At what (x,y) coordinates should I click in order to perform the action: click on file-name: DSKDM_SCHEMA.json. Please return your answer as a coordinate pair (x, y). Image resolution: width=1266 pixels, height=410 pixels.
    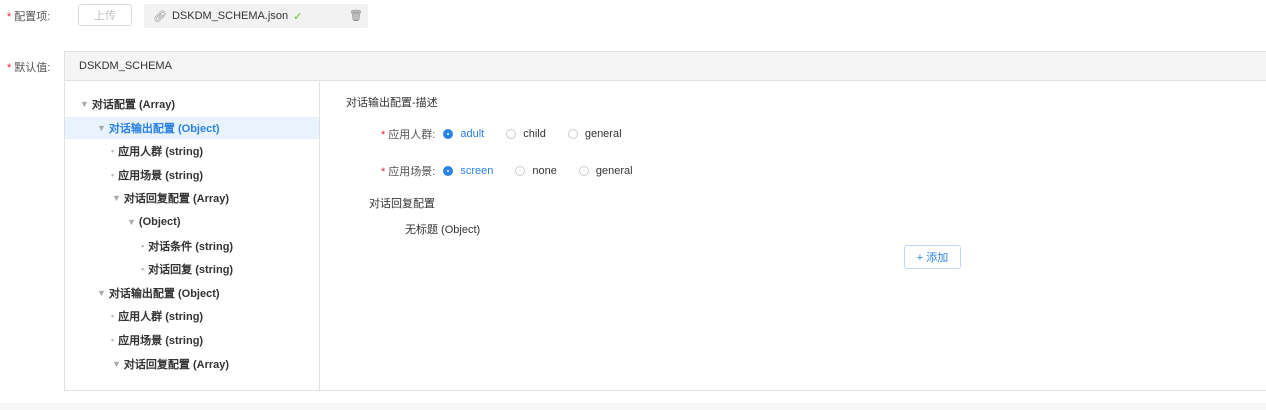
    Looking at the image, I should click on (230, 16).